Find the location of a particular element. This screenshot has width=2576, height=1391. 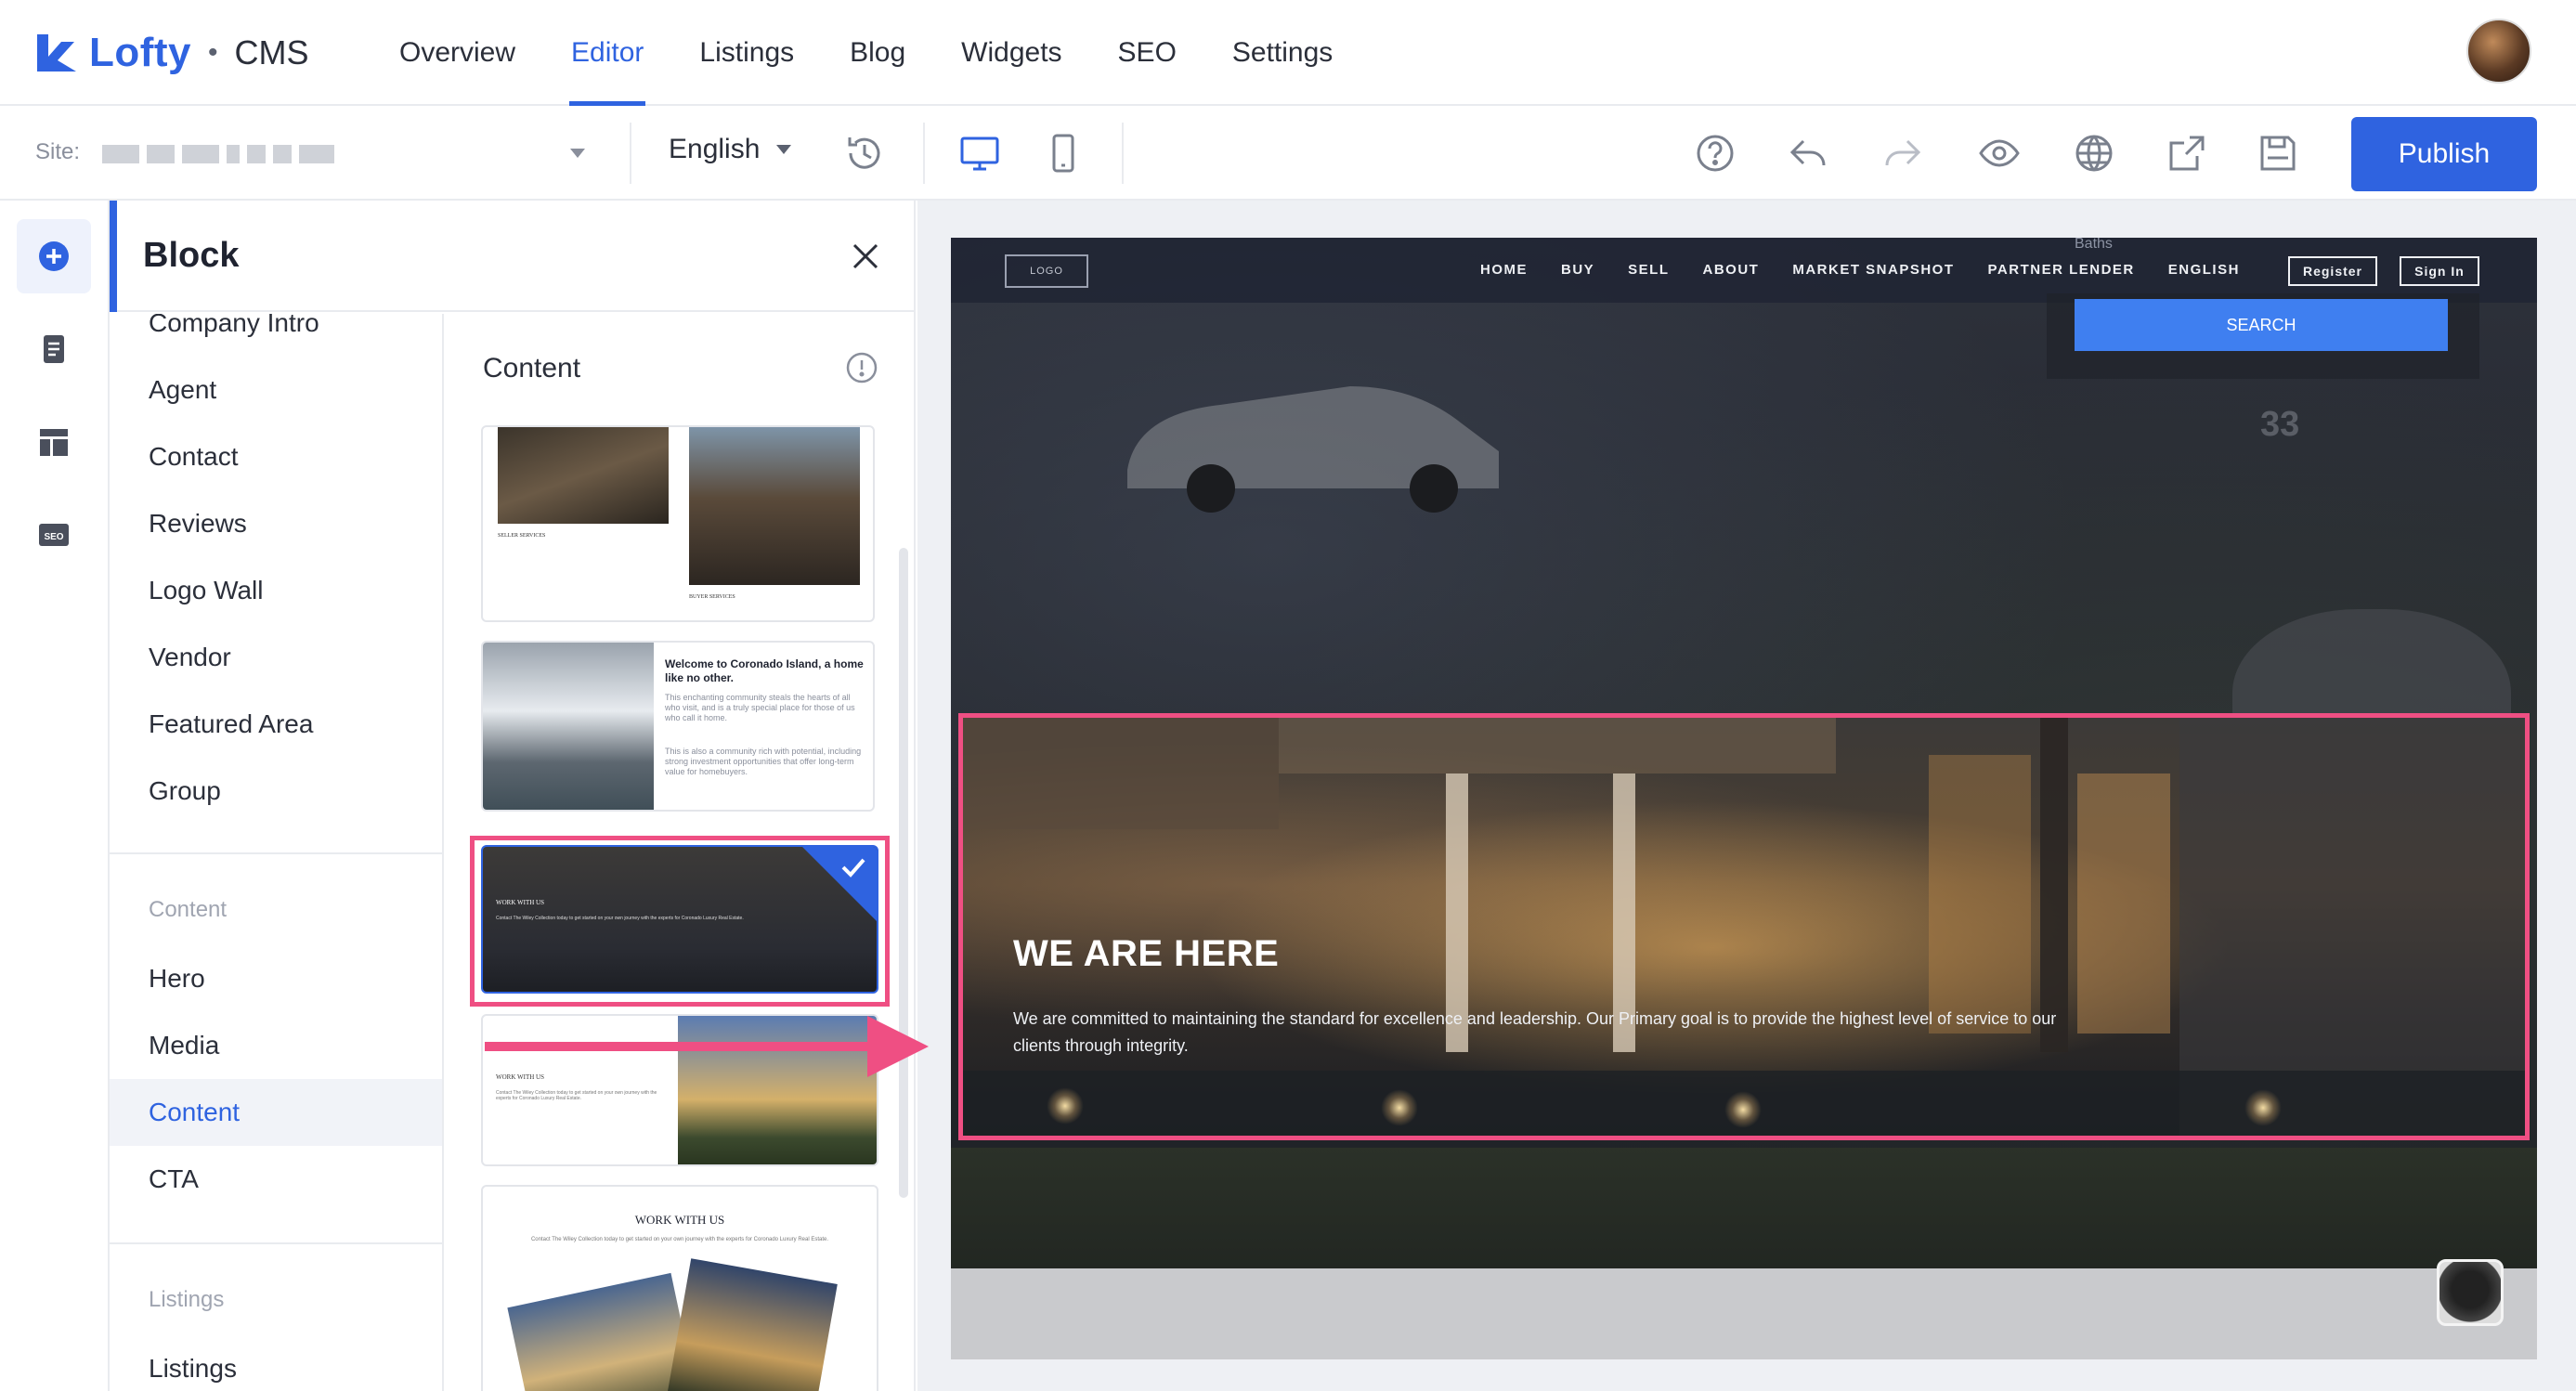

panel-header: Block is located at coordinates (512, 256).